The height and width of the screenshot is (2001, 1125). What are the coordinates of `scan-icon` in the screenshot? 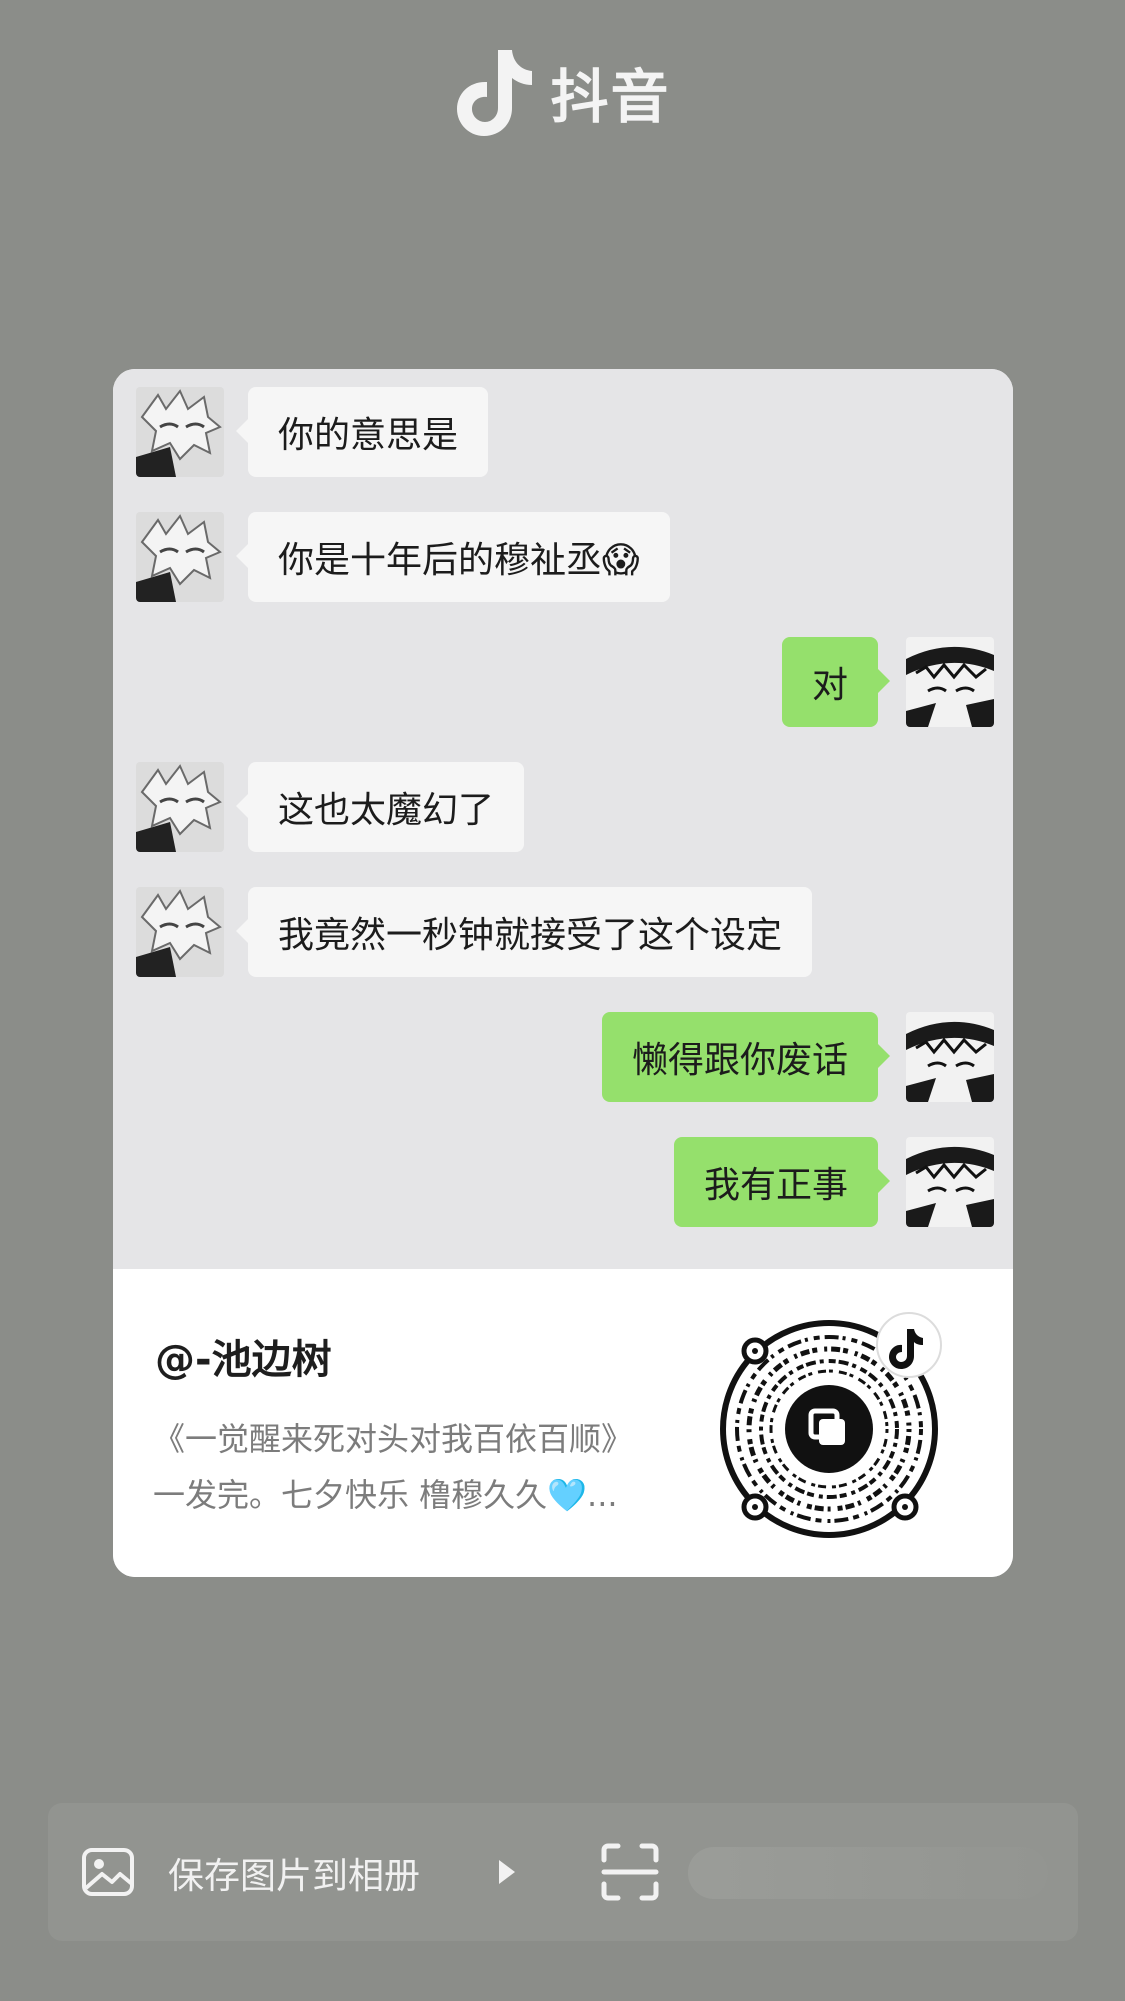 It's located at (630, 1872).